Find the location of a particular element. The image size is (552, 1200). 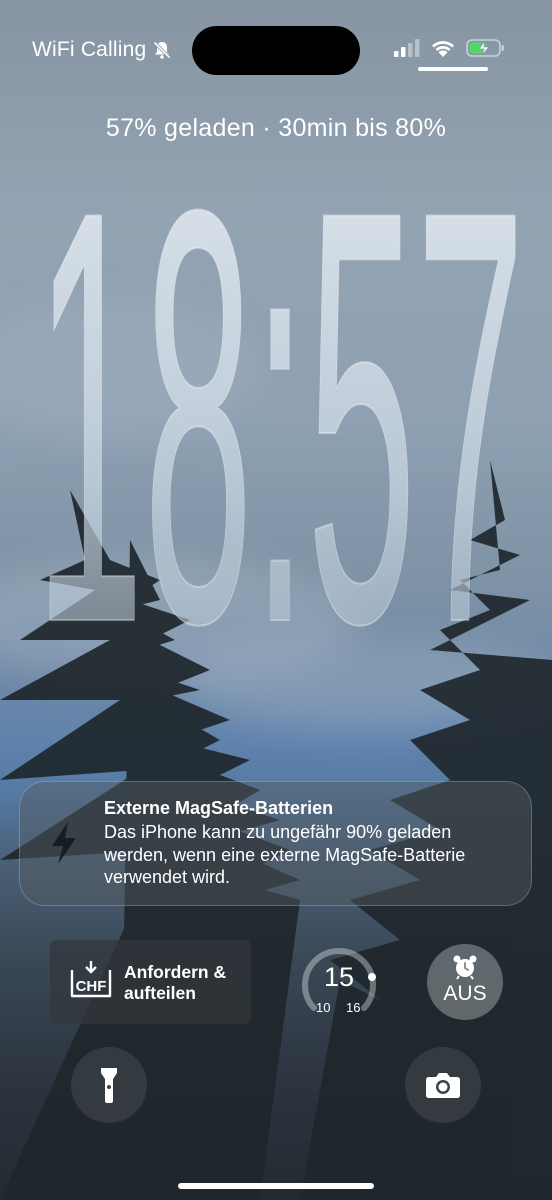

bell-slash-icon is located at coordinates (162, 50).